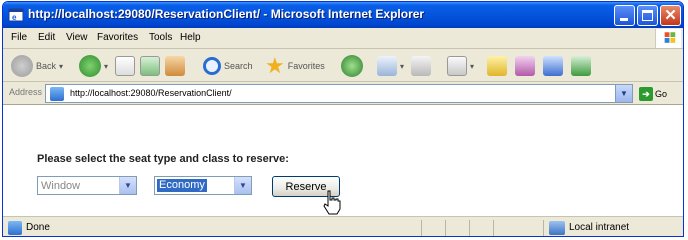 The image size is (688, 240). I want to click on internet-explorer-icon: e, so click(16, 15).